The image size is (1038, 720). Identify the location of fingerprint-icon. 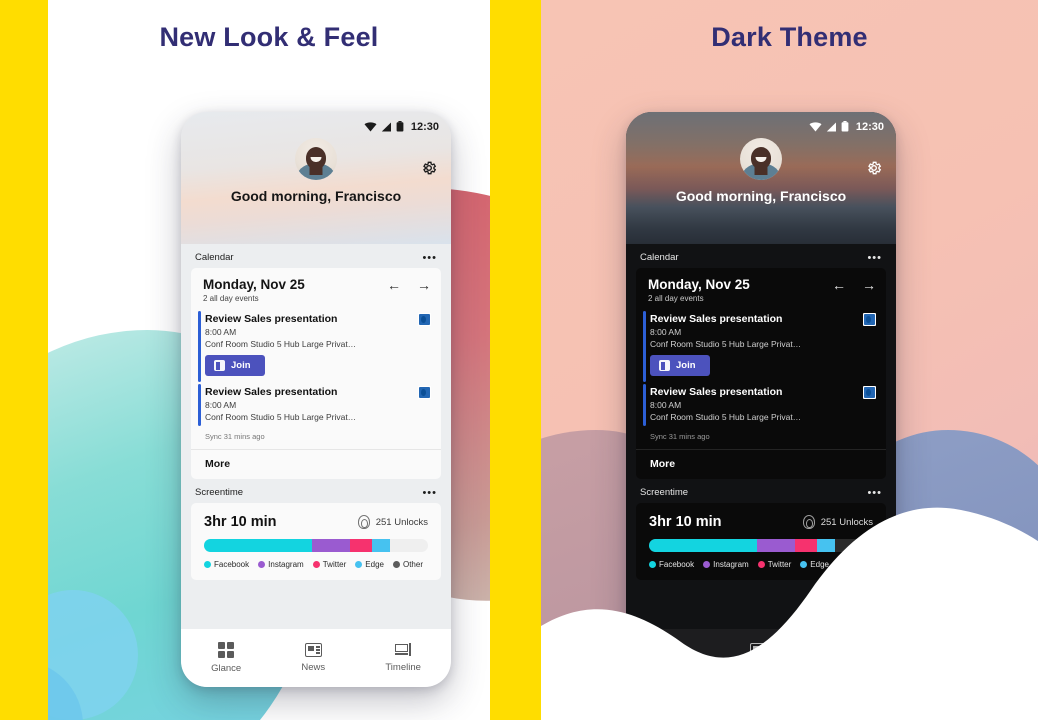
(363, 522).